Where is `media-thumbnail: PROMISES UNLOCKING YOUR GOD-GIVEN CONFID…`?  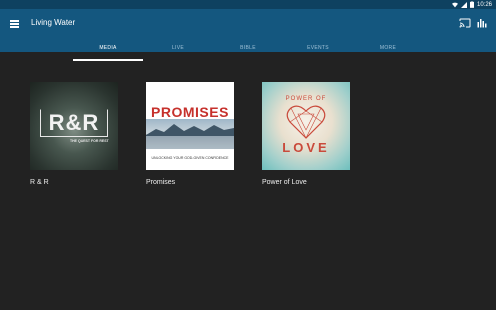
media-thumbnail: PROMISES UNLOCKING YOUR GOD-GIVEN CONFID… is located at coordinates (190, 126).